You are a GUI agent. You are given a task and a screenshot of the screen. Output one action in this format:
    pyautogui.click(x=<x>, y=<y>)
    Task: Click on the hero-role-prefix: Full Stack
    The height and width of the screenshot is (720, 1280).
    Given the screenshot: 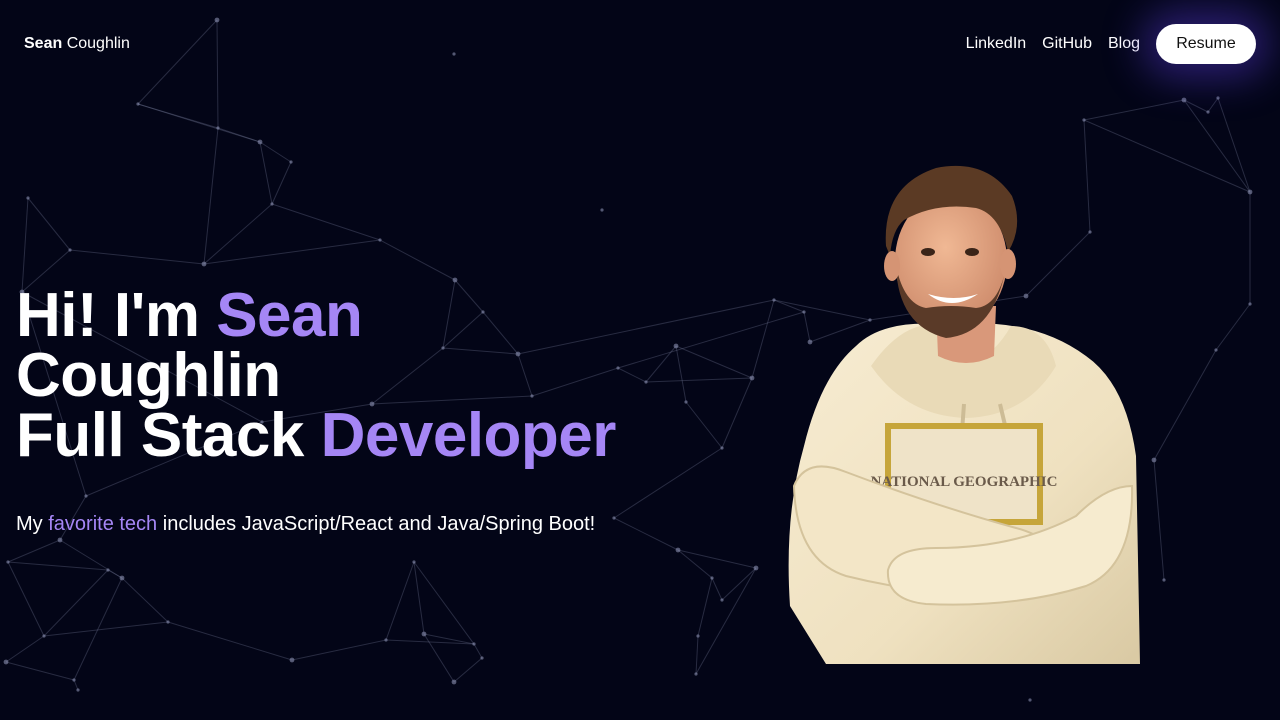 What is the action you would take?
    pyautogui.click(x=160, y=435)
    